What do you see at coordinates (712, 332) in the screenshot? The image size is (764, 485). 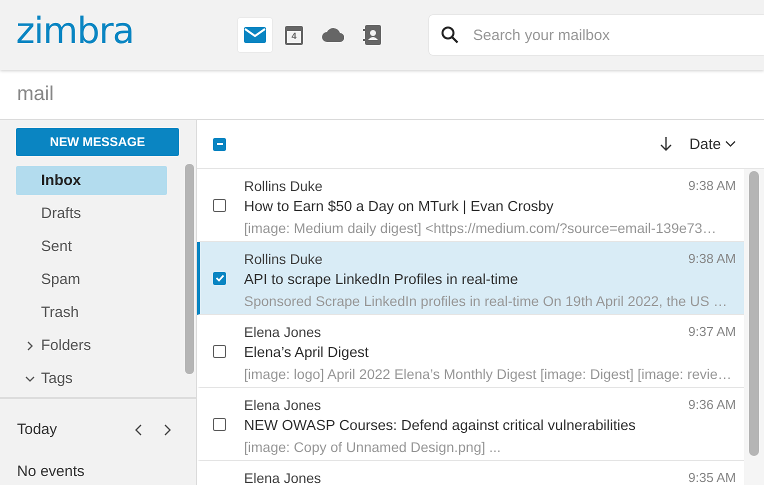 I see `message-time: 9:37 AM` at bounding box center [712, 332].